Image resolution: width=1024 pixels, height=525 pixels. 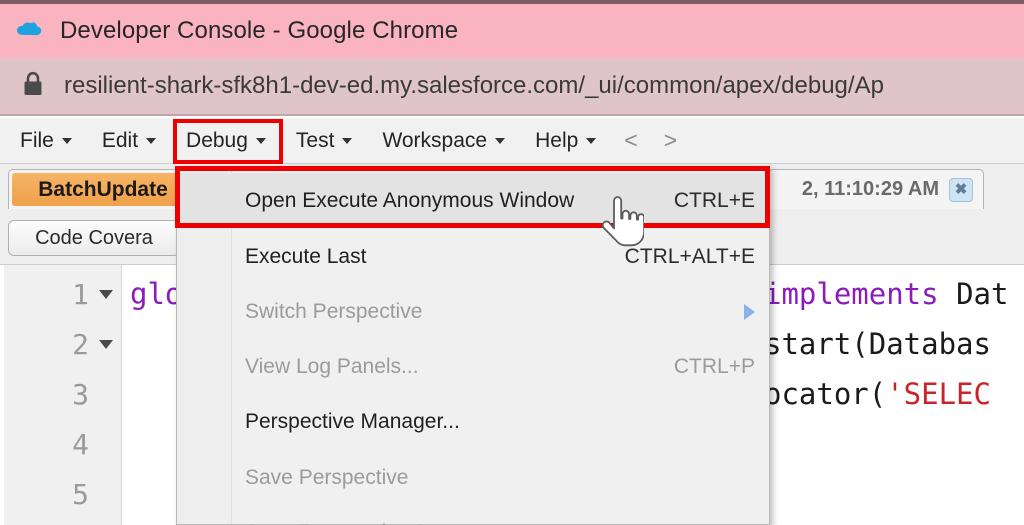 I want to click on menu-option-open-execute-anonymous-window: Open Execute Anonymous Window CTRL+E, so click(x=473, y=200).